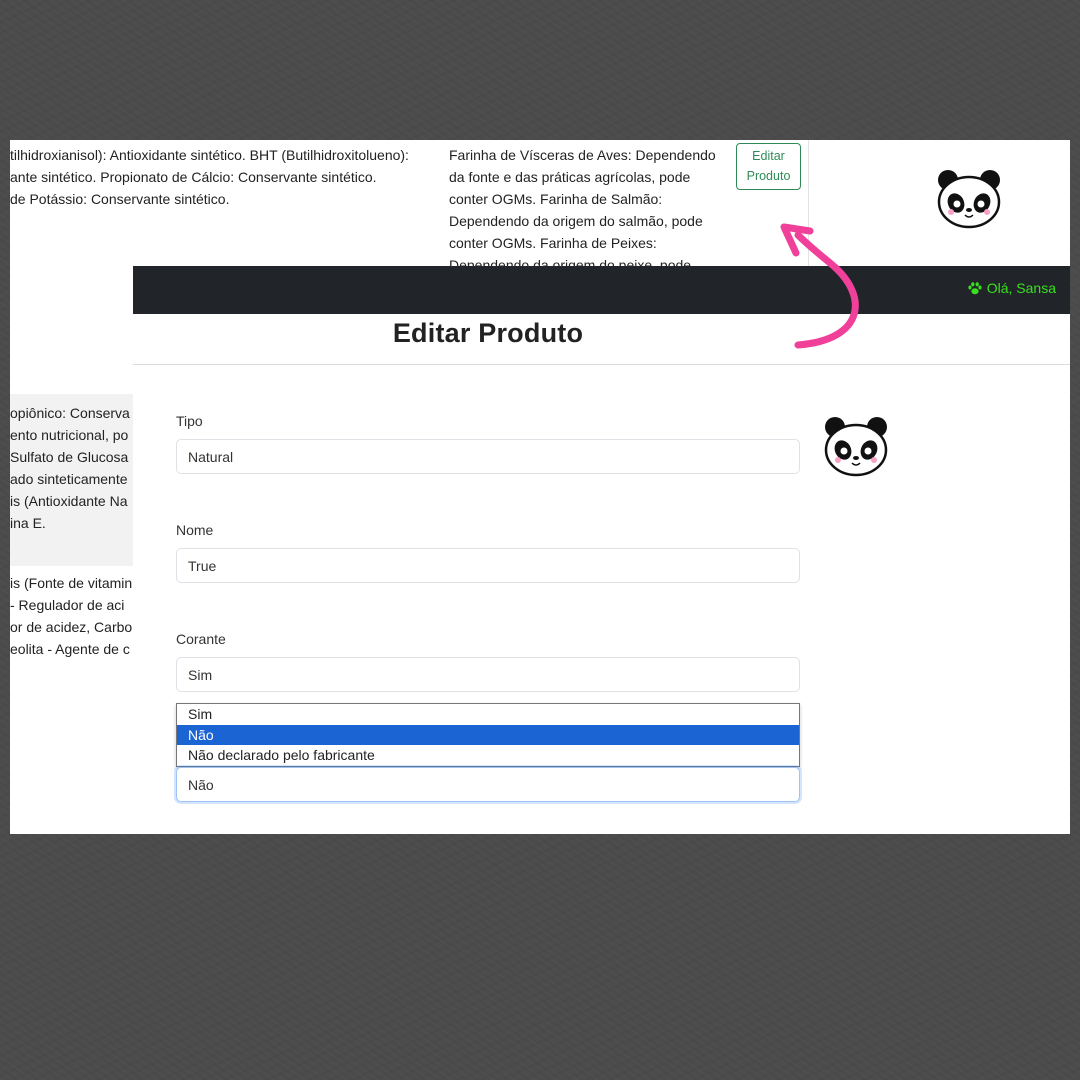  What do you see at coordinates (601, 364) in the screenshot?
I see `title-divider` at bounding box center [601, 364].